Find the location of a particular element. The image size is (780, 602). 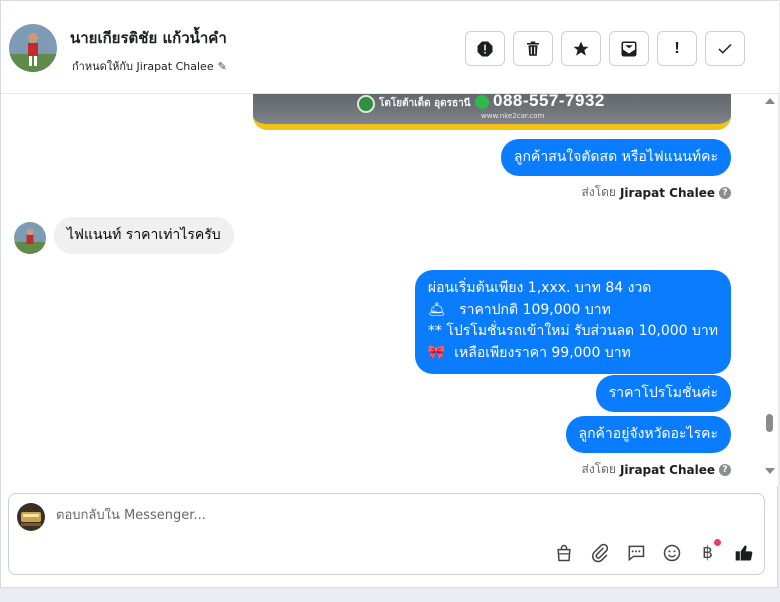

attachment-icon is located at coordinates (599, 552).